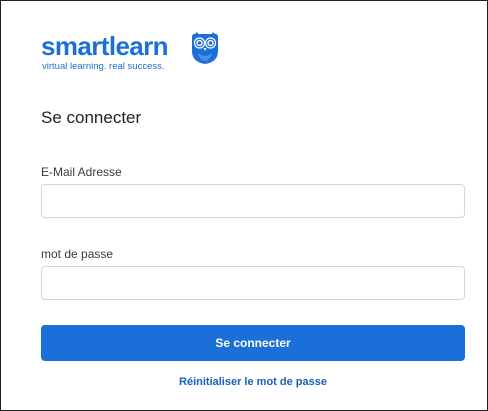 The width and height of the screenshot is (488, 411). What do you see at coordinates (205, 48) in the screenshot?
I see `owl-logo-icon` at bounding box center [205, 48].